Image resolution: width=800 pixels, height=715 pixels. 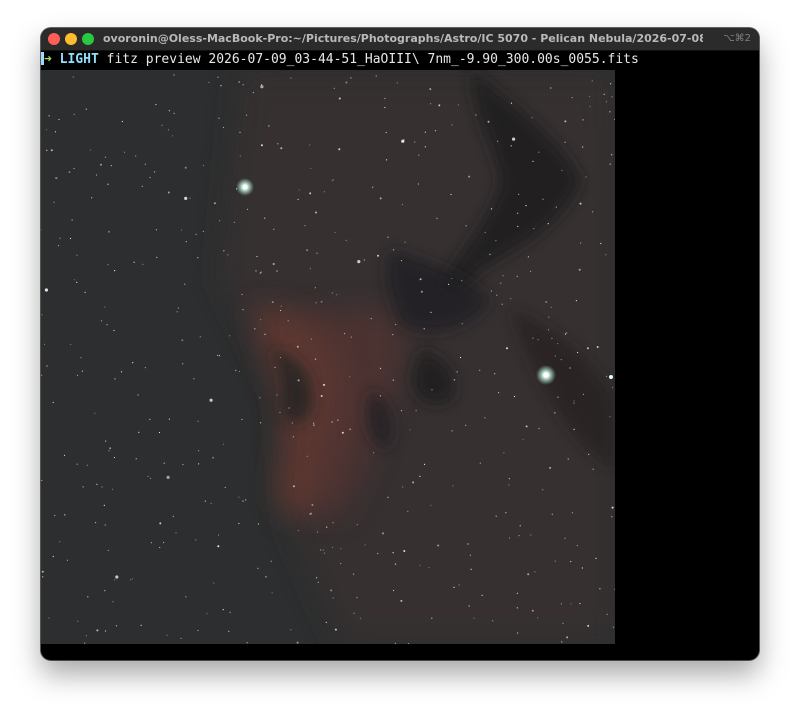 I want to click on minimize-window-button, so click(x=71, y=39).